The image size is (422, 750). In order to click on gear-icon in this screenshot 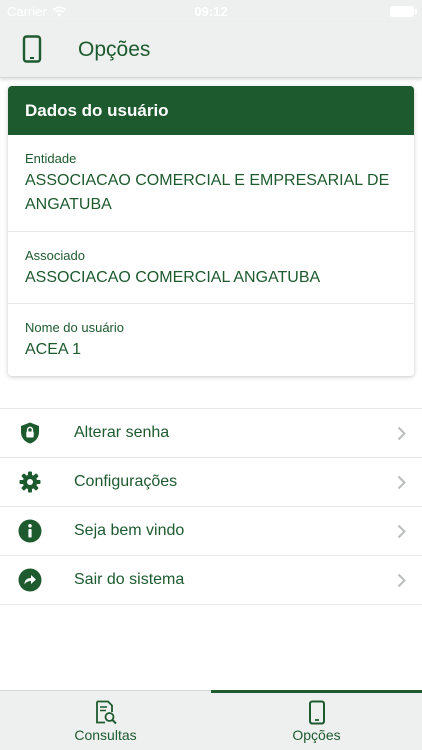, I will do `click(30, 482)`.